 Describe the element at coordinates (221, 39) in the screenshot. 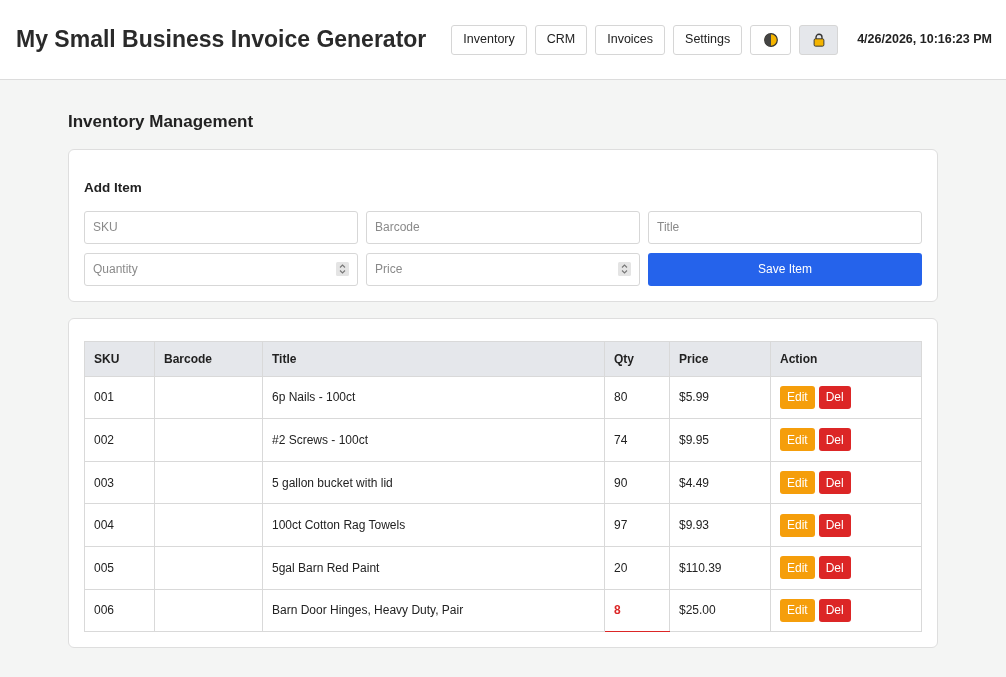

I see `app-title: My Small Business Invoice Generator` at that location.